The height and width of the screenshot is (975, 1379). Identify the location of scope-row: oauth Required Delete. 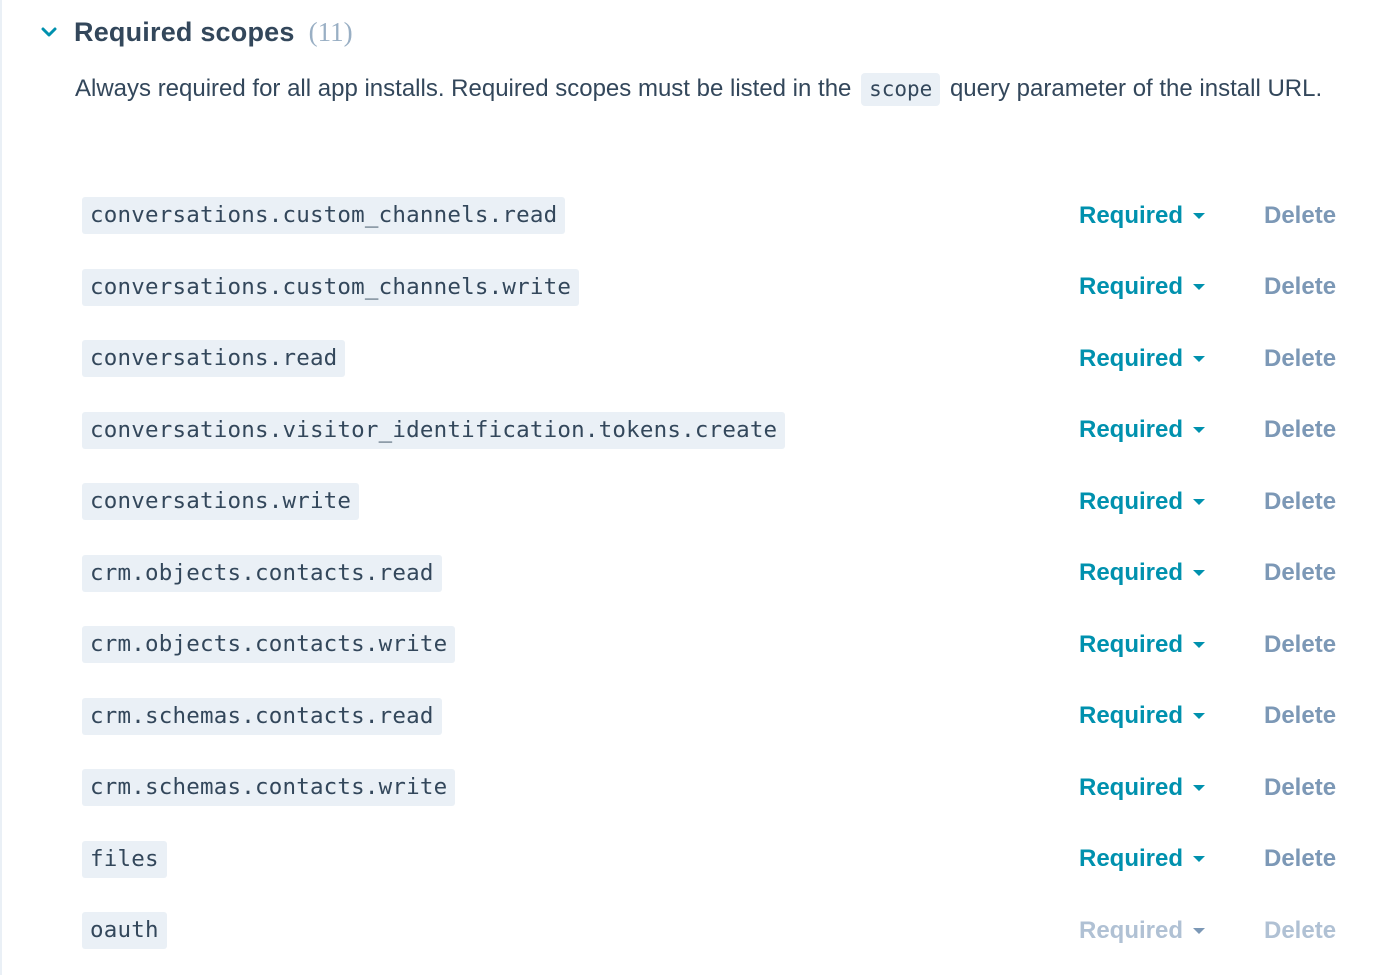
(717, 931).